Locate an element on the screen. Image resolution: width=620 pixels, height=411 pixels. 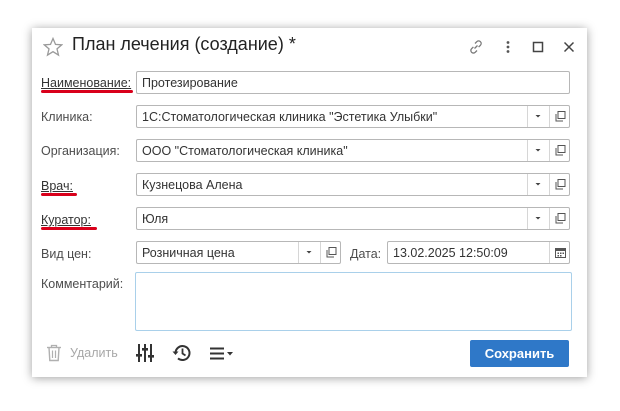
organization-open-button is located at coordinates (559, 150).